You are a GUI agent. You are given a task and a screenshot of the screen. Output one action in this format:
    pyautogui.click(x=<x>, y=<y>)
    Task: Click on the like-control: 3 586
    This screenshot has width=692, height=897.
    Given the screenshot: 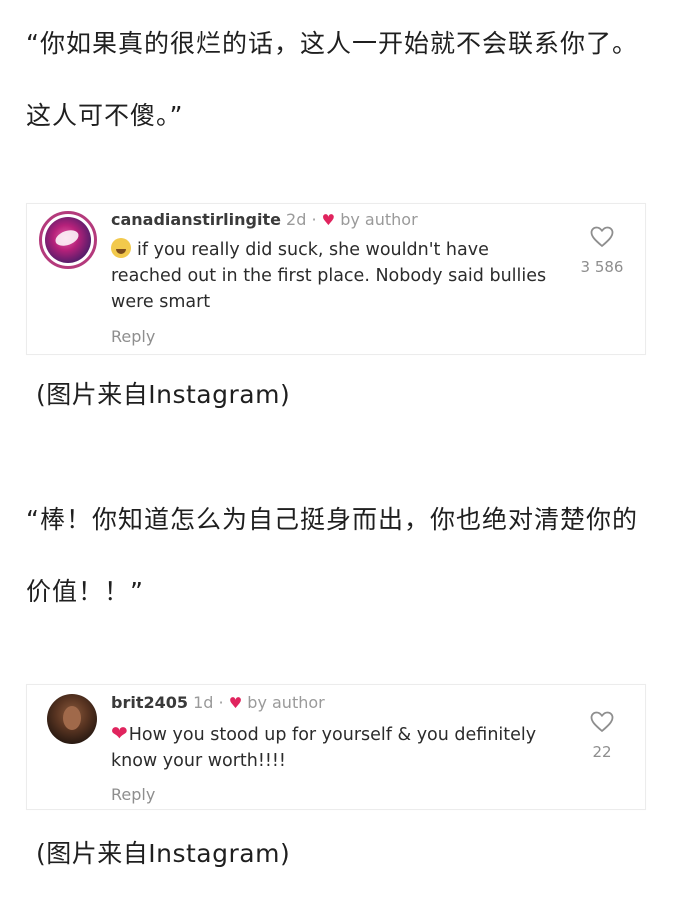 What is the action you would take?
    pyautogui.click(x=602, y=251)
    